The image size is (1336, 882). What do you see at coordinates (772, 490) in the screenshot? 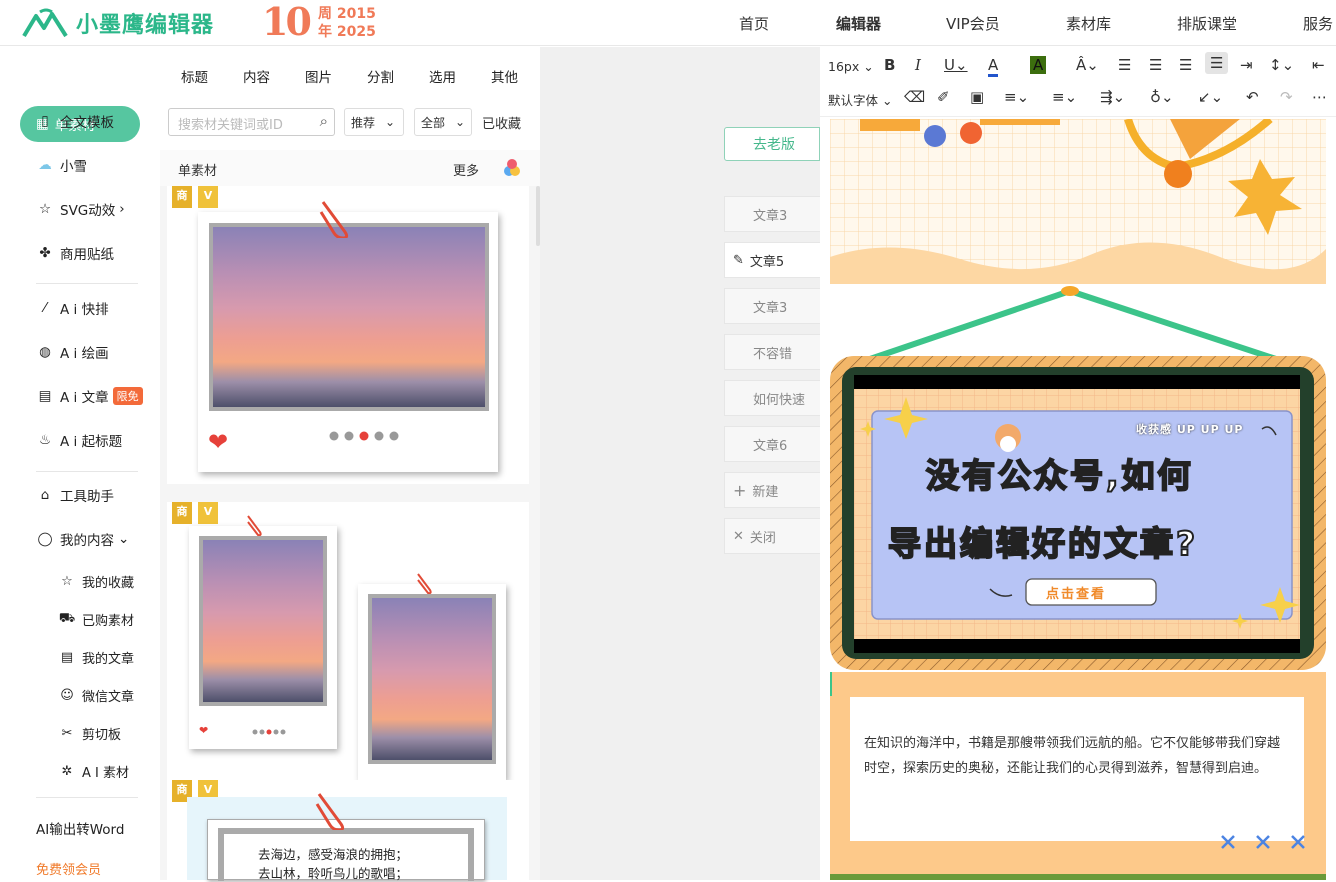
I see `new-article-button: + 新建` at bounding box center [772, 490].